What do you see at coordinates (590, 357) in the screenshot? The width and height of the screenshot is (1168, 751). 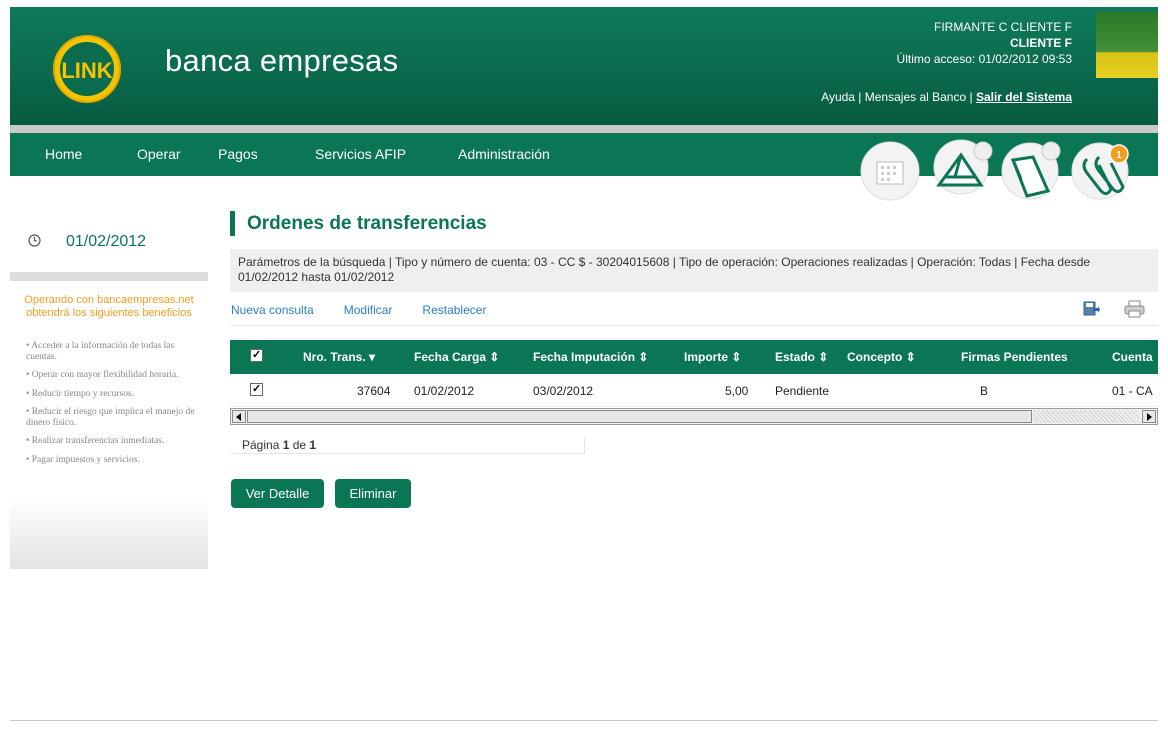 I see `col-fecha-imputacion: Fecha Imputación ⇕` at bounding box center [590, 357].